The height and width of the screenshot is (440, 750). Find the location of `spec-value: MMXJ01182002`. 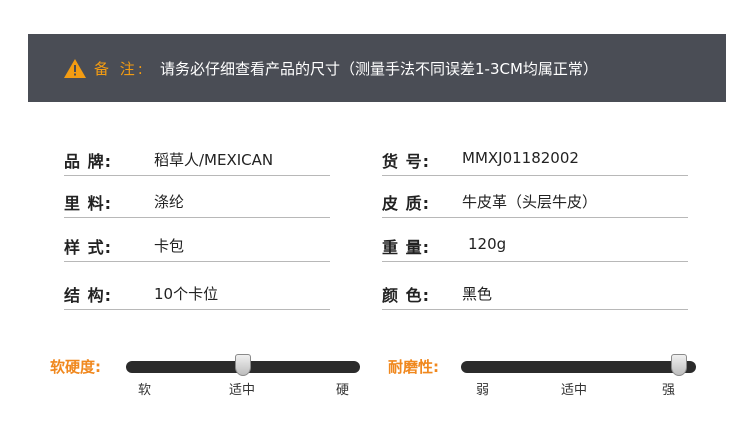

spec-value: MMXJ01182002 is located at coordinates (520, 158).